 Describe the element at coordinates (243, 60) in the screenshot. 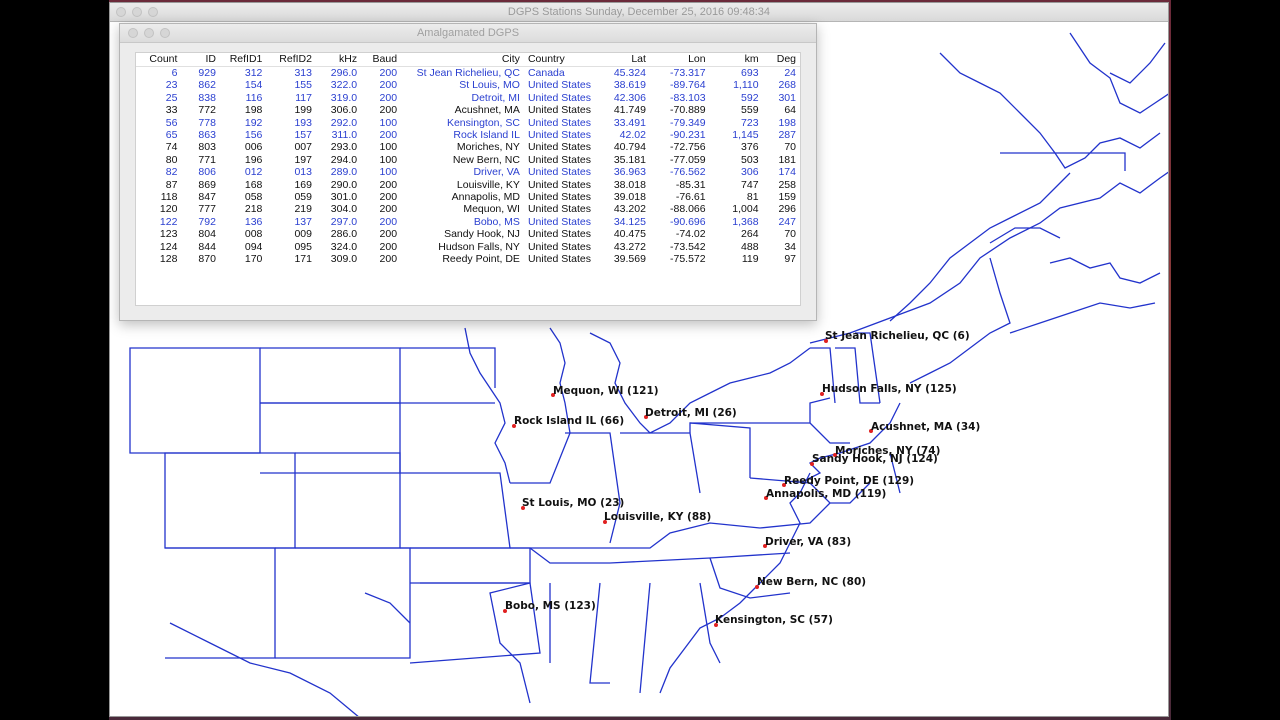

I see `column-header-refid1: RefID1` at that location.